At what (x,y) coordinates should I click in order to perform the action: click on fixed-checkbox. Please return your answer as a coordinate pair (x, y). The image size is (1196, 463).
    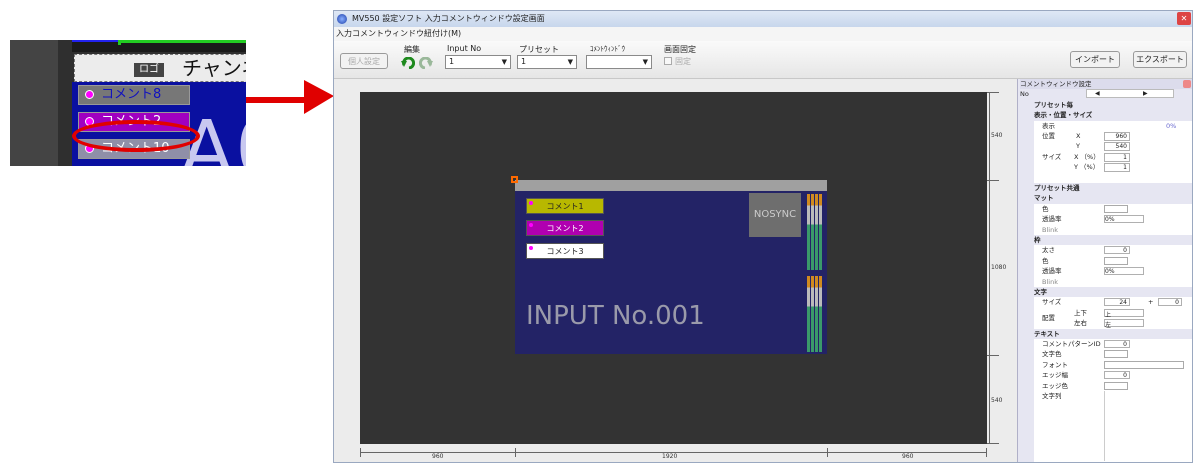
    Looking at the image, I should click on (668, 61).